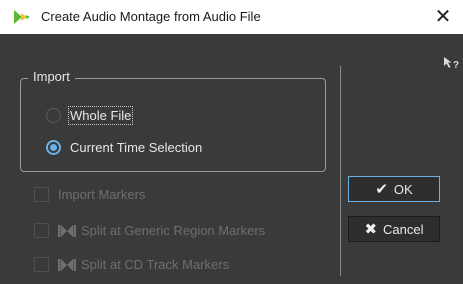 The image size is (463, 284). I want to click on region-marker-icon, so click(67, 231).